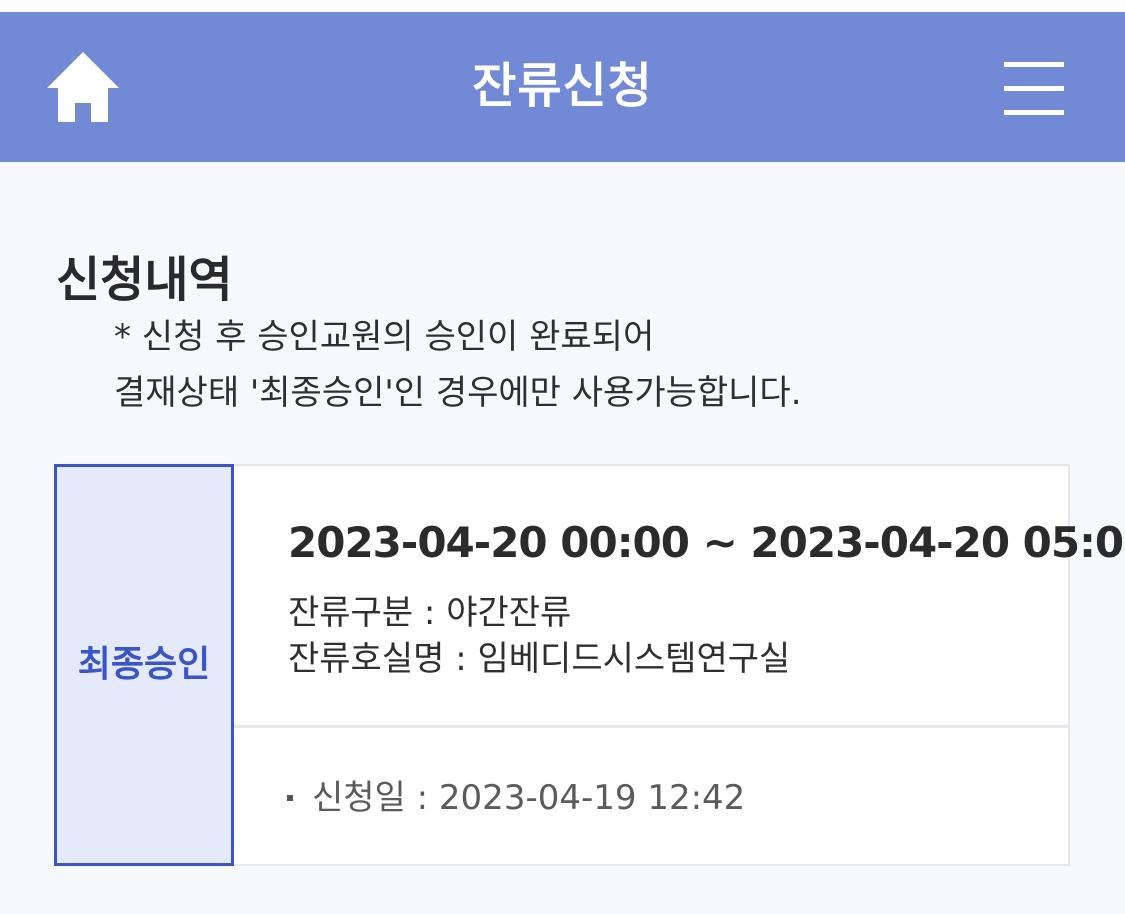  I want to click on section-title: 신청내역, so click(144, 280).